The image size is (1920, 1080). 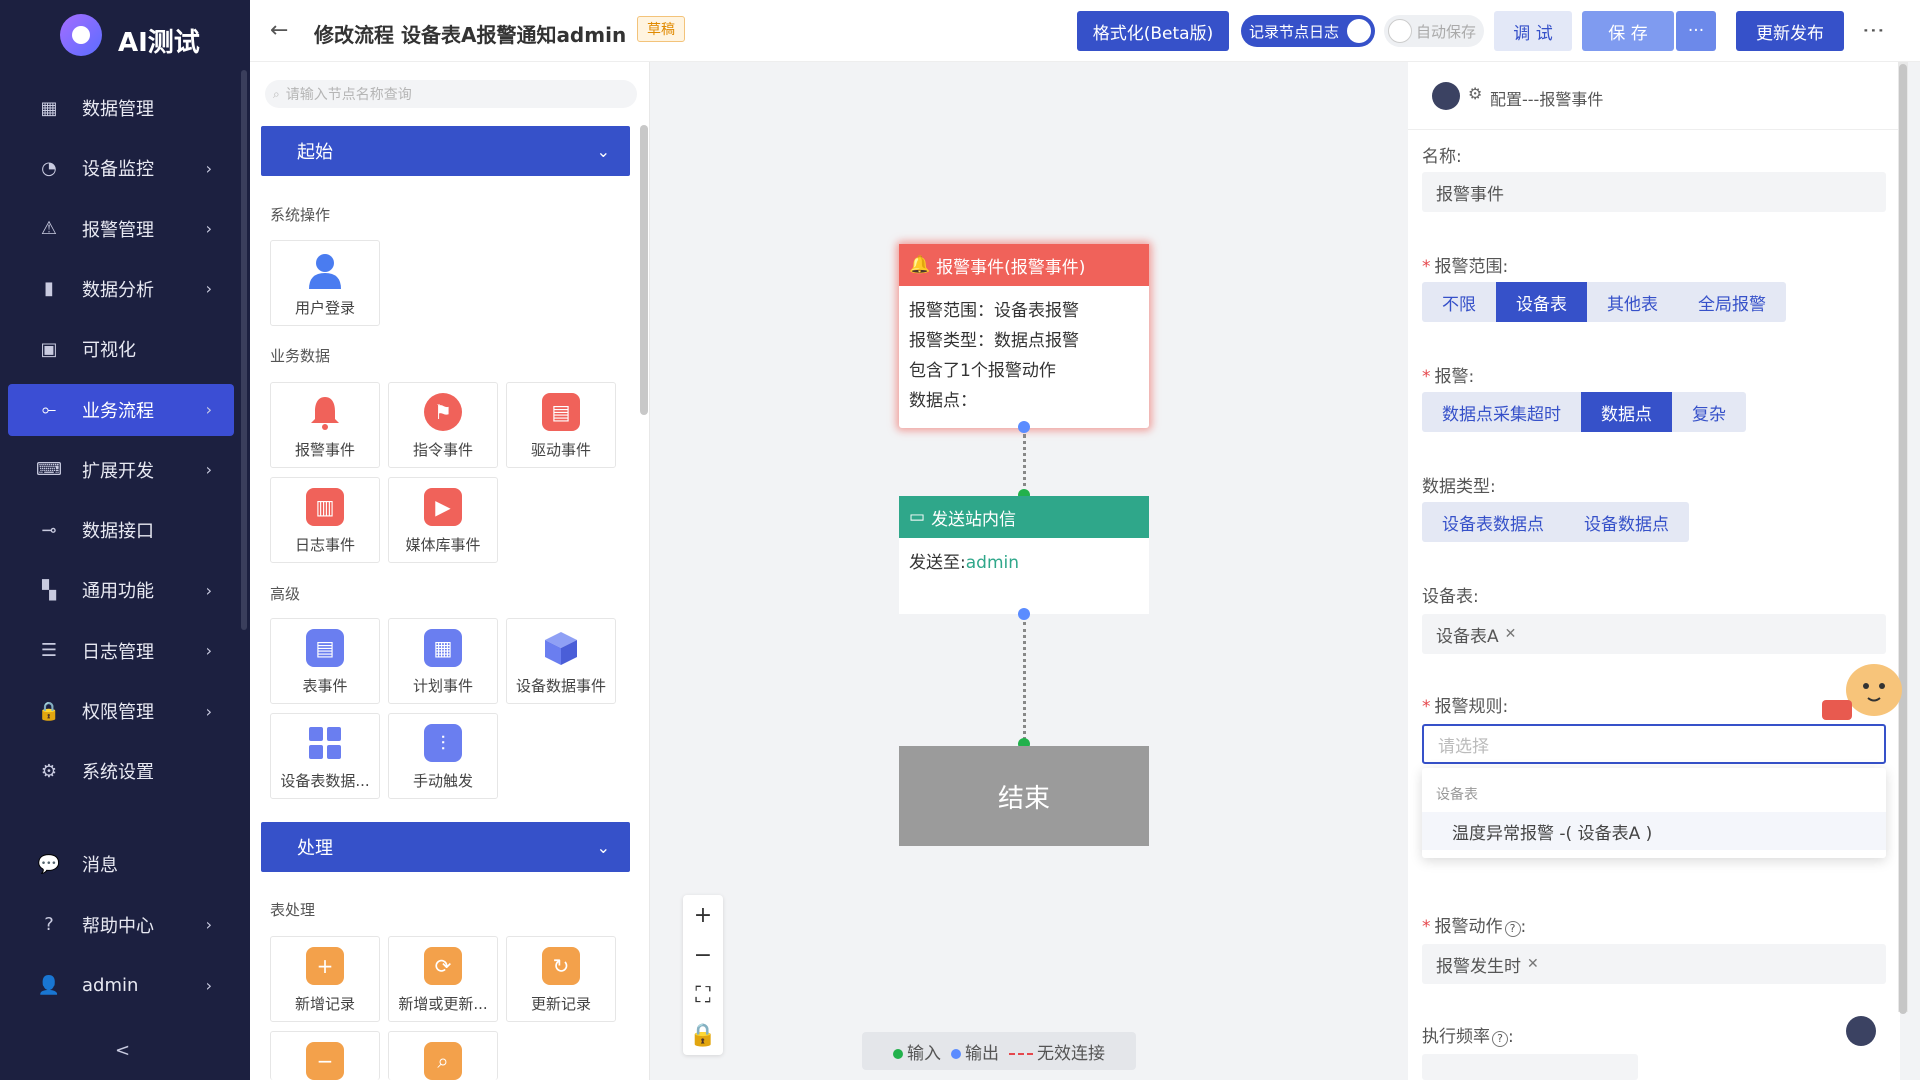 What do you see at coordinates (1465, 707) in the screenshot?
I see `rule-label: * 报警规则:` at bounding box center [1465, 707].